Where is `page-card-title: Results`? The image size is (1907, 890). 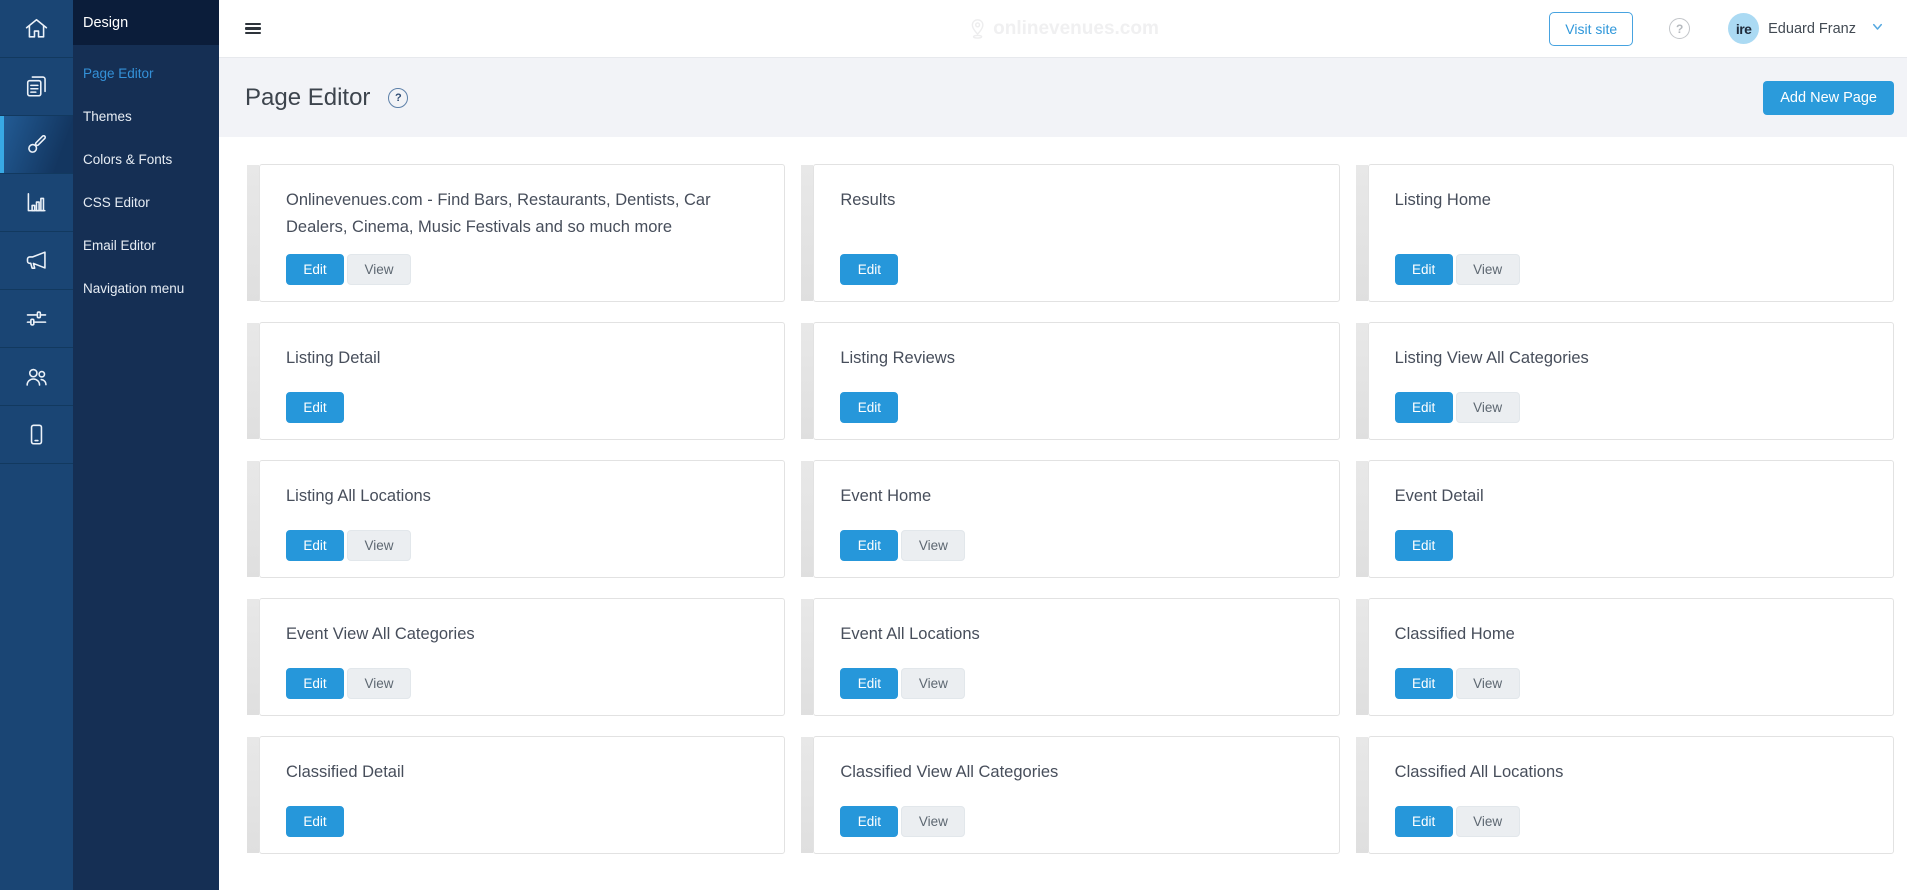 page-card-title: Results is located at coordinates (868, 200).